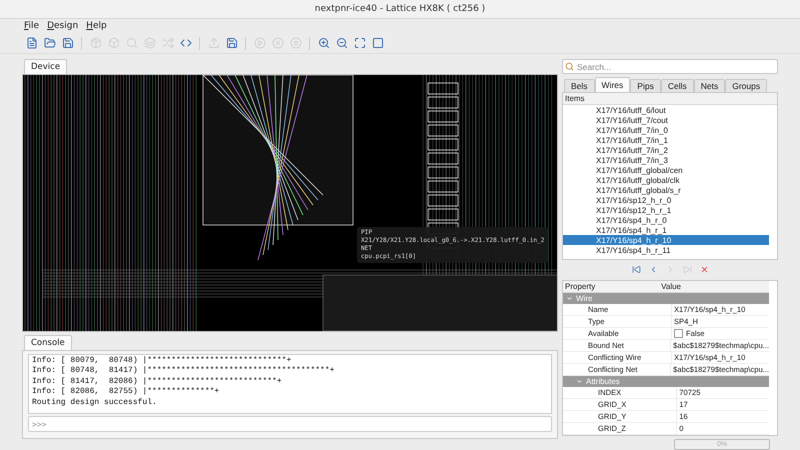 The image size is (800, 450). I want to click on tree-item: X17/Y16/lutff_global/cen, so click(666, 170).